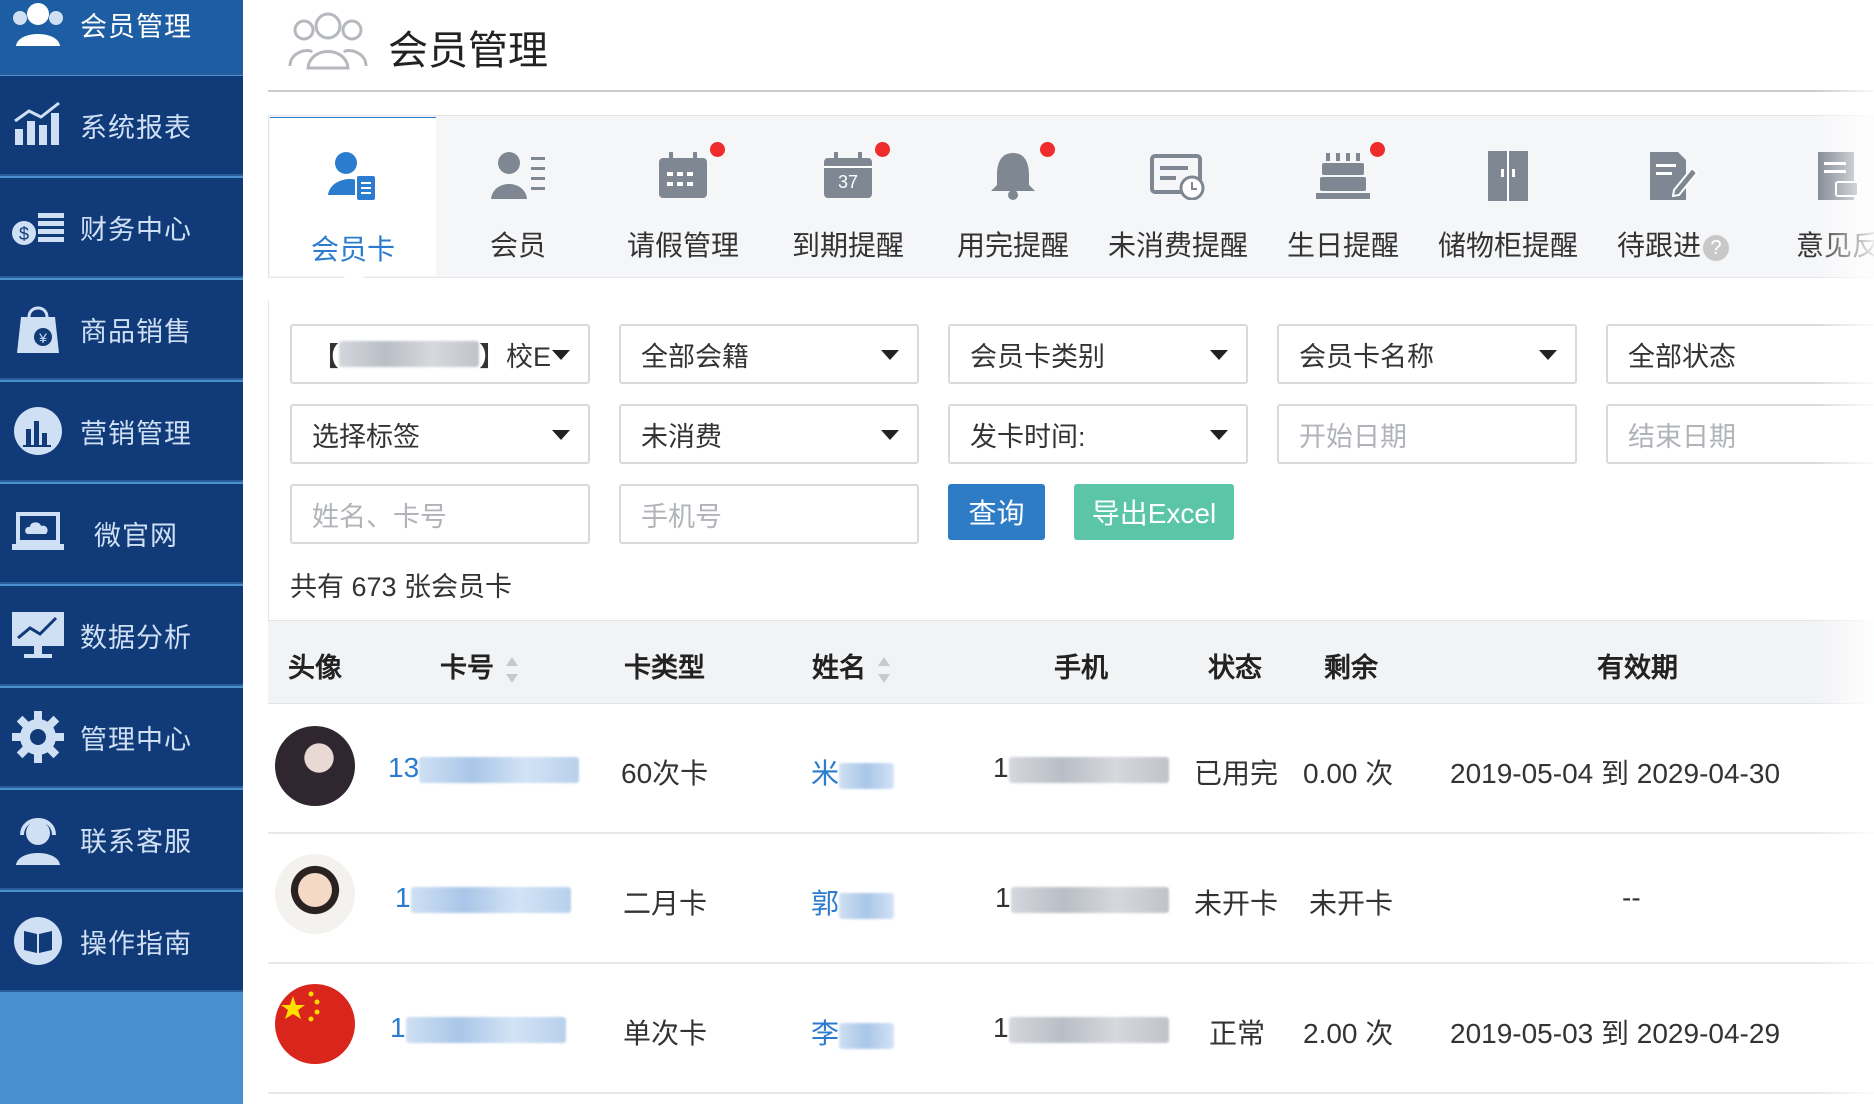  Describe the element at coordinates (38, 635) in the screenshot. I see `monitor-chart-icon` at that location.